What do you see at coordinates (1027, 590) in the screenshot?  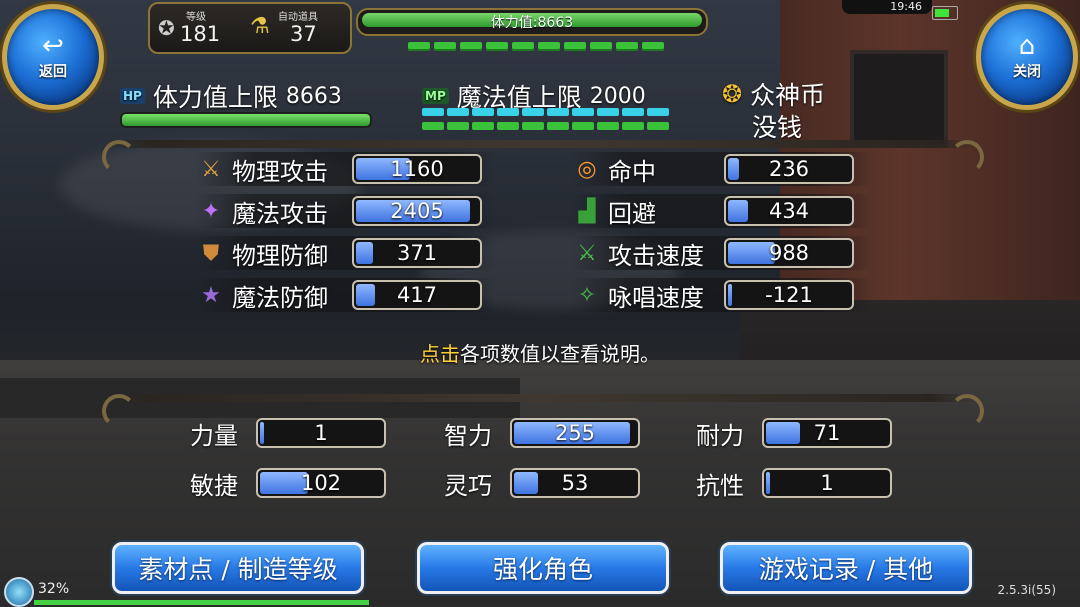 I see `version-label: 2.5.3i(55)` at bounding box center [1027, 590].